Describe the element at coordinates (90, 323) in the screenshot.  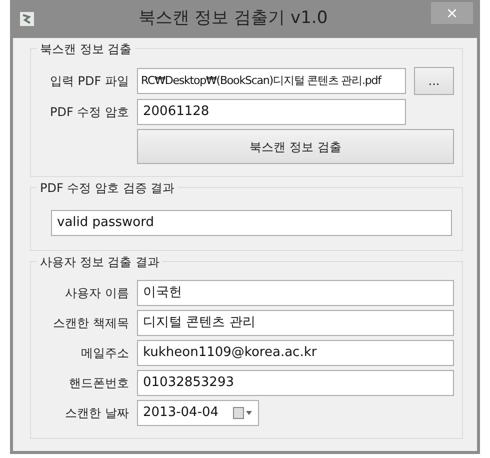
I see `field-label: 스캔한 책제목` at that location.